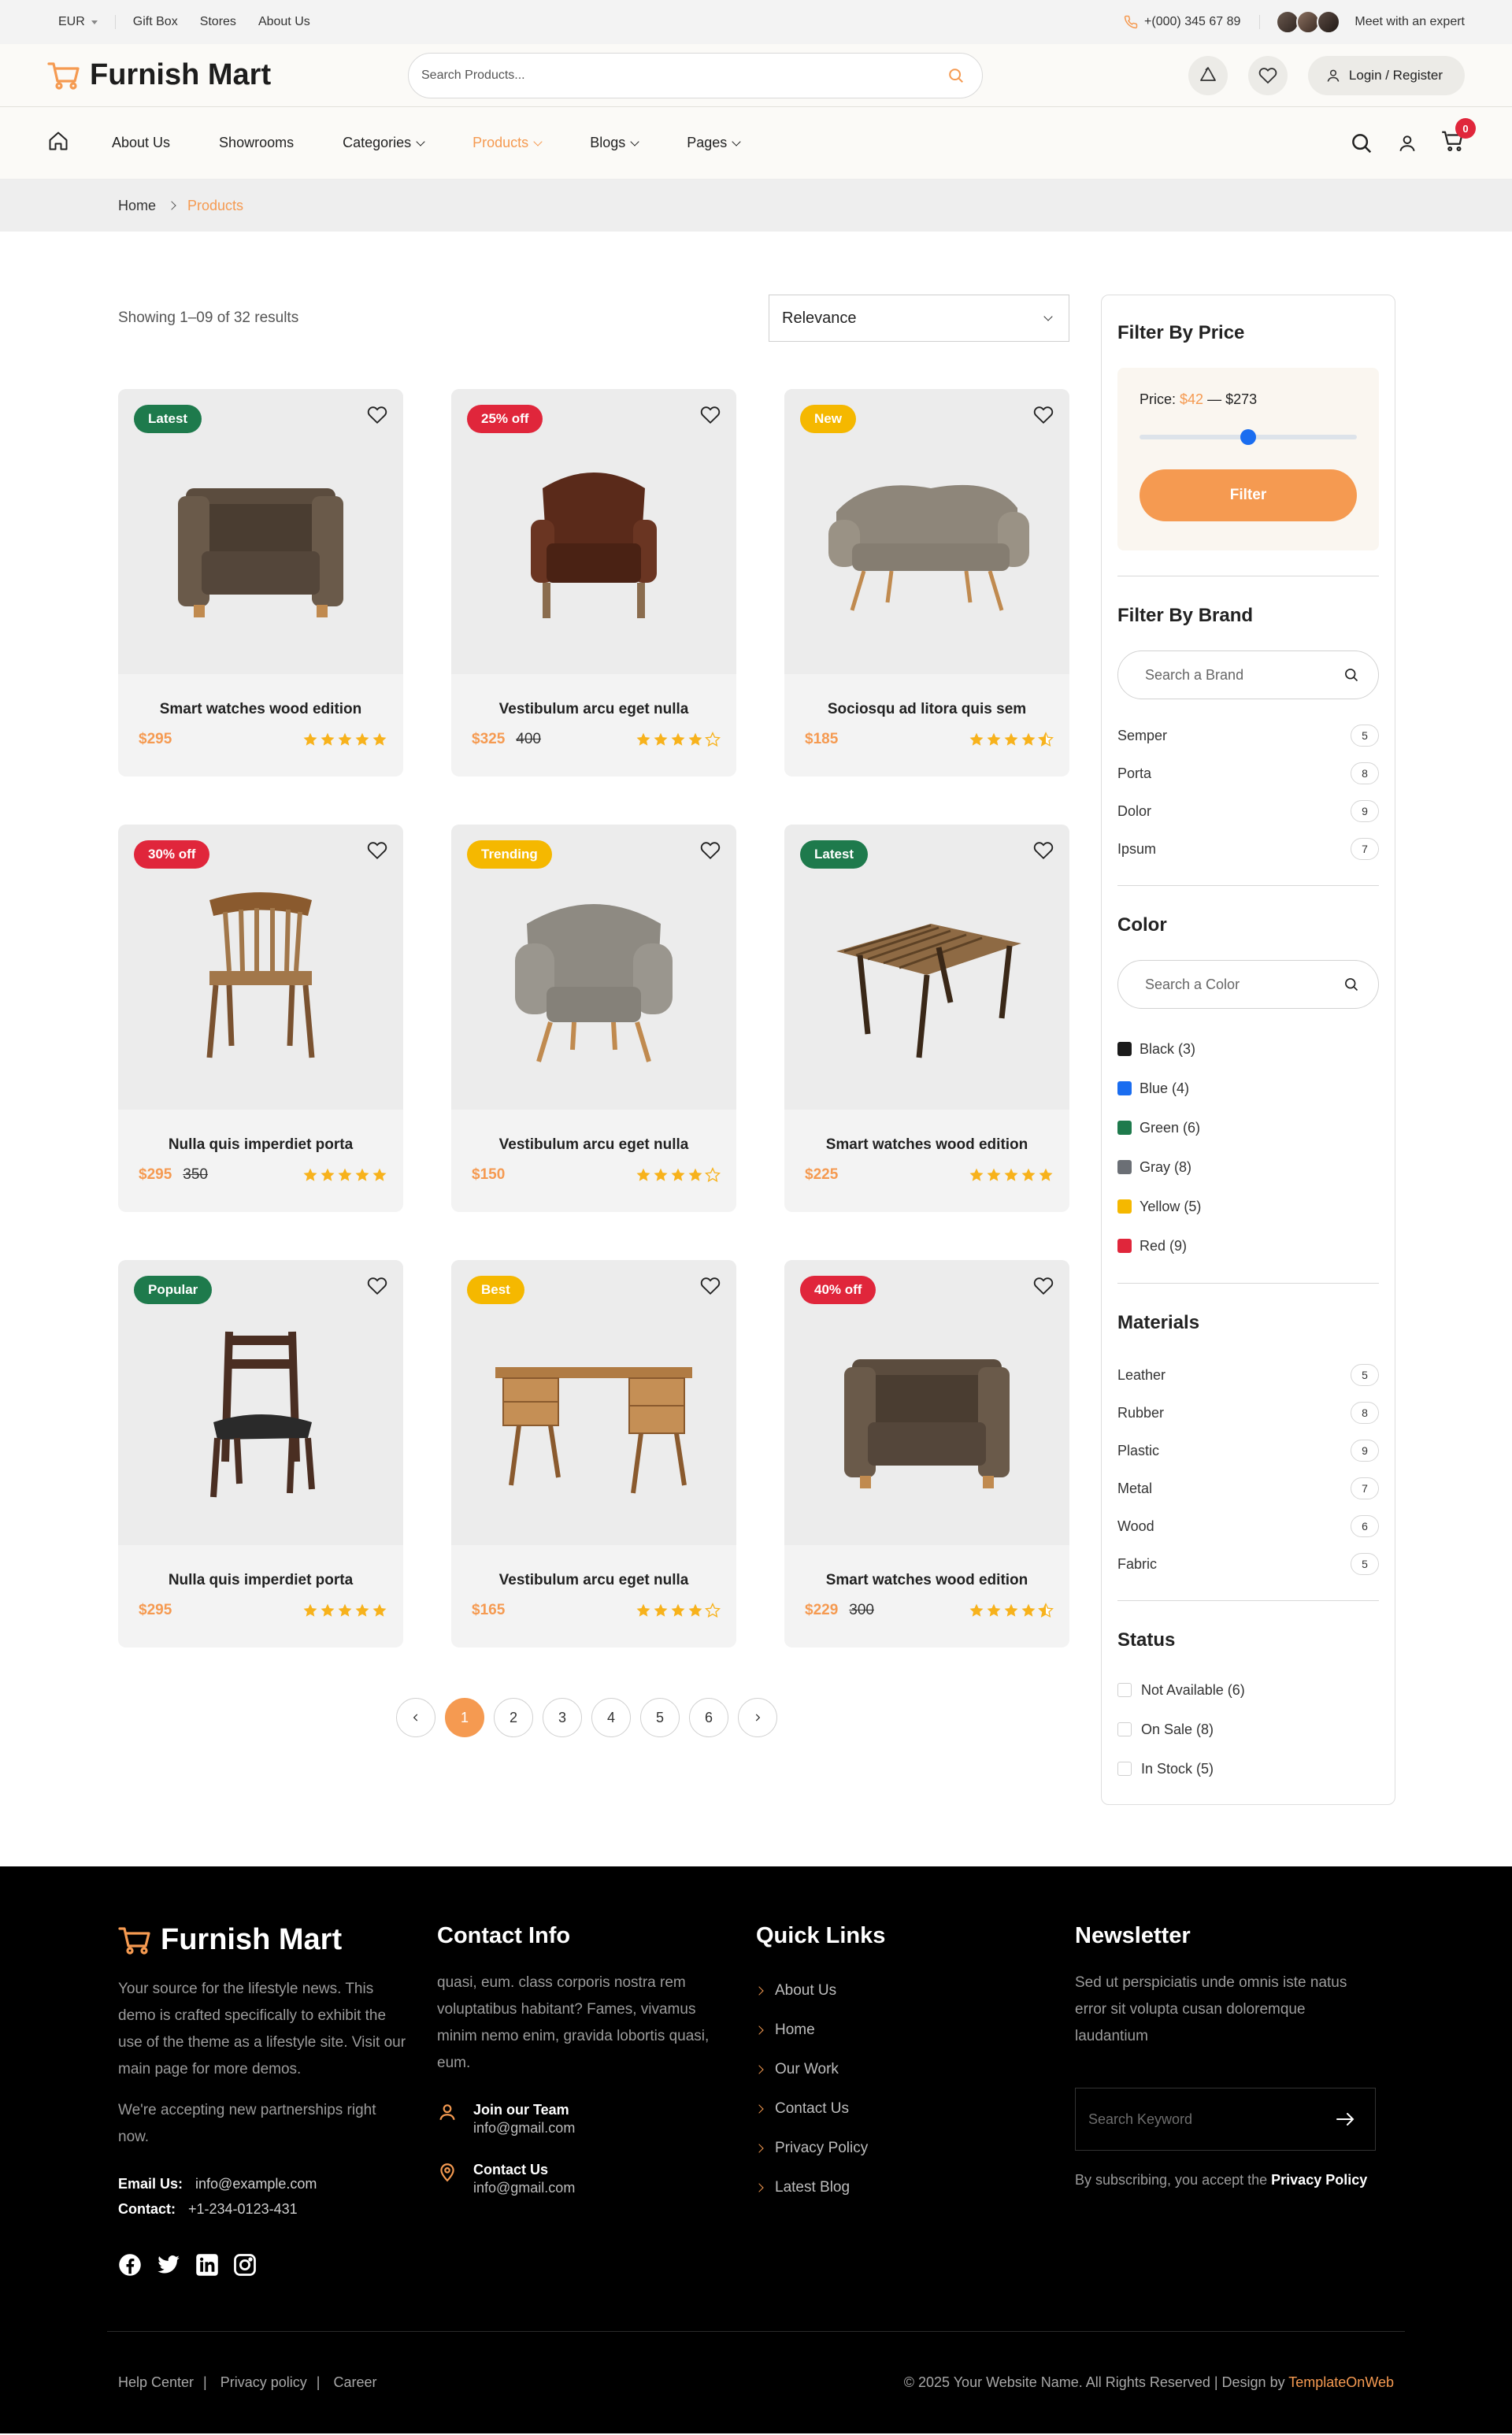  I want to click on product-image-area: Popular, so click(260, 1402).